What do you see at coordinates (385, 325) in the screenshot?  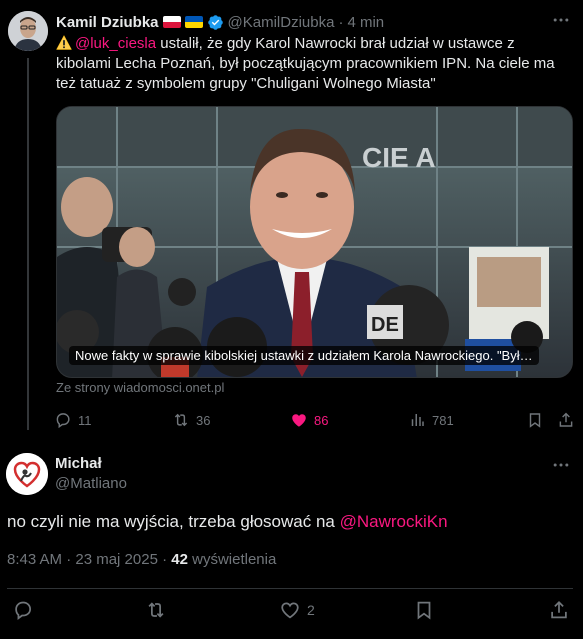 I see `svg-text: DE` at bounding box center [385, 325].